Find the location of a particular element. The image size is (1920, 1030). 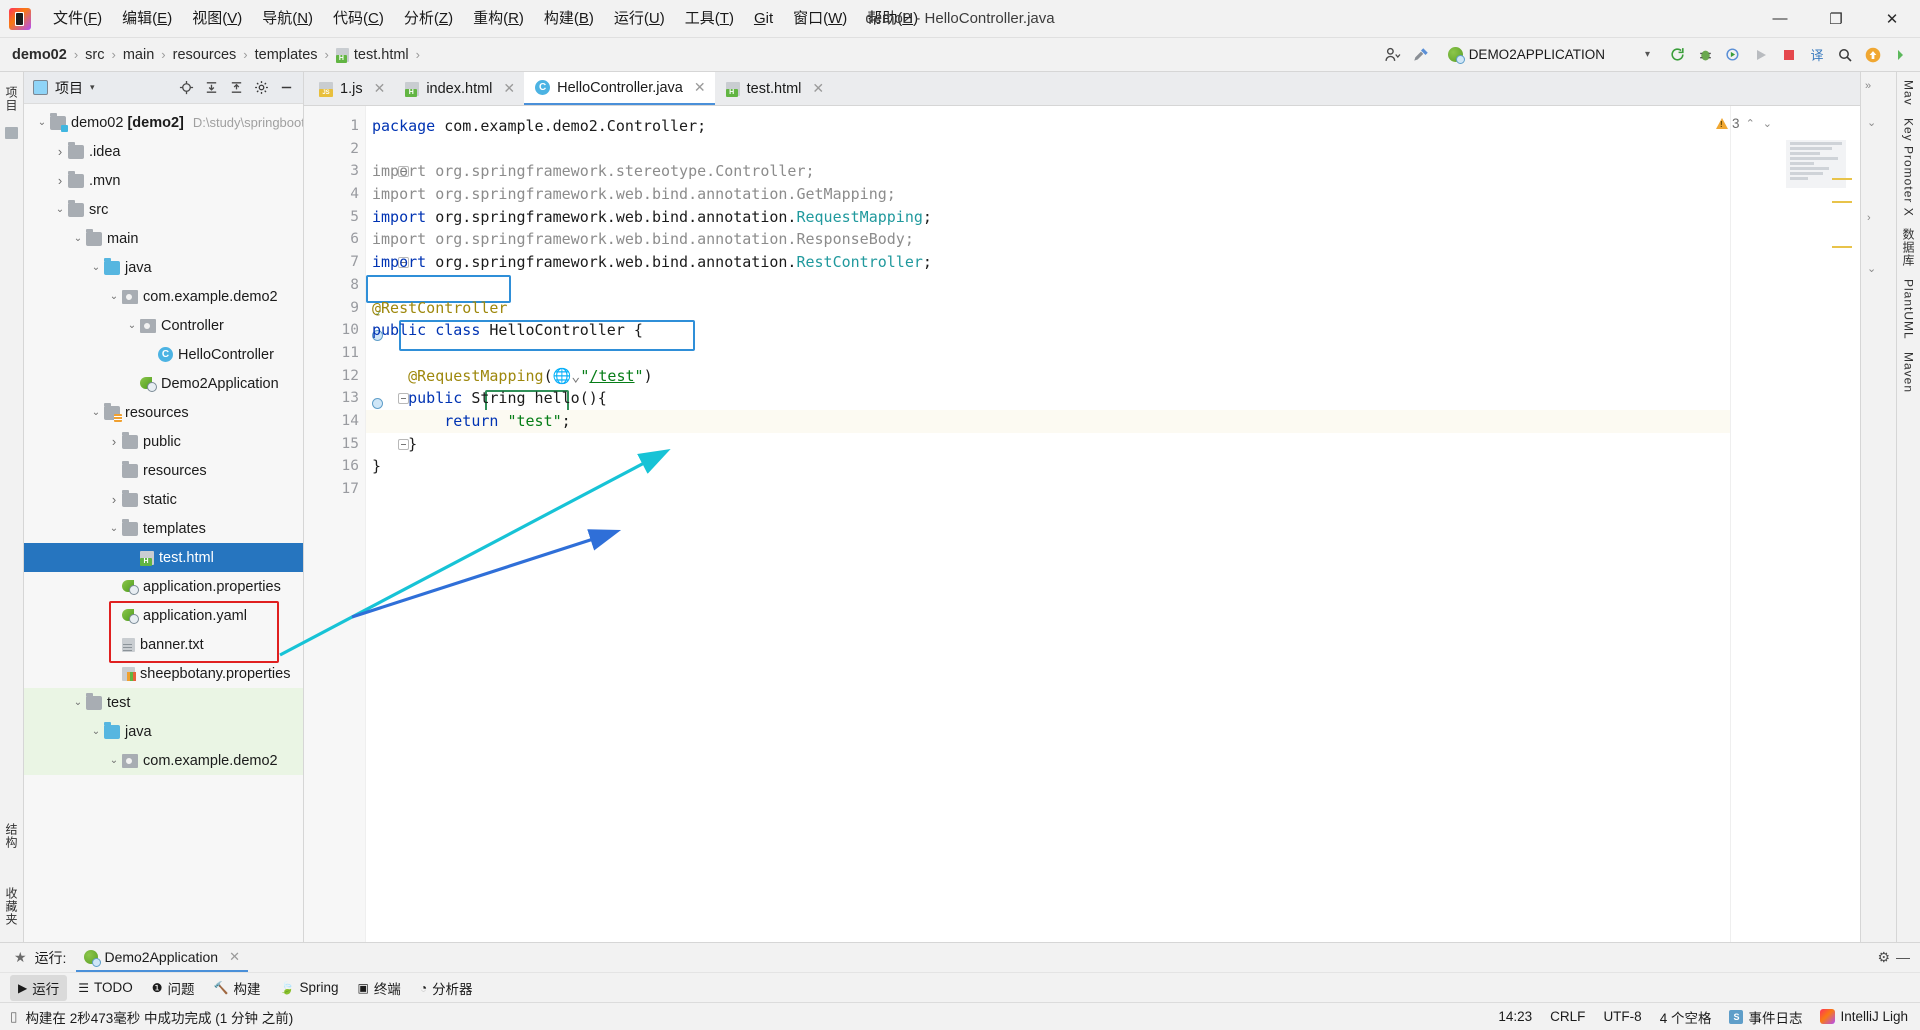

bottom-tool-分析器: ◔ 分析器 is located at coordinates (446, 988).